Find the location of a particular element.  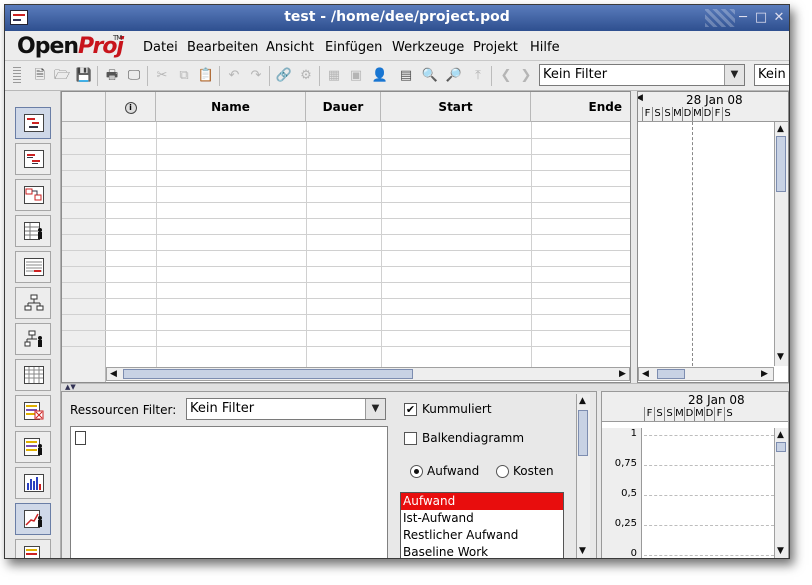

menu-projekt: Projekt is located at coordinates (495, 47).